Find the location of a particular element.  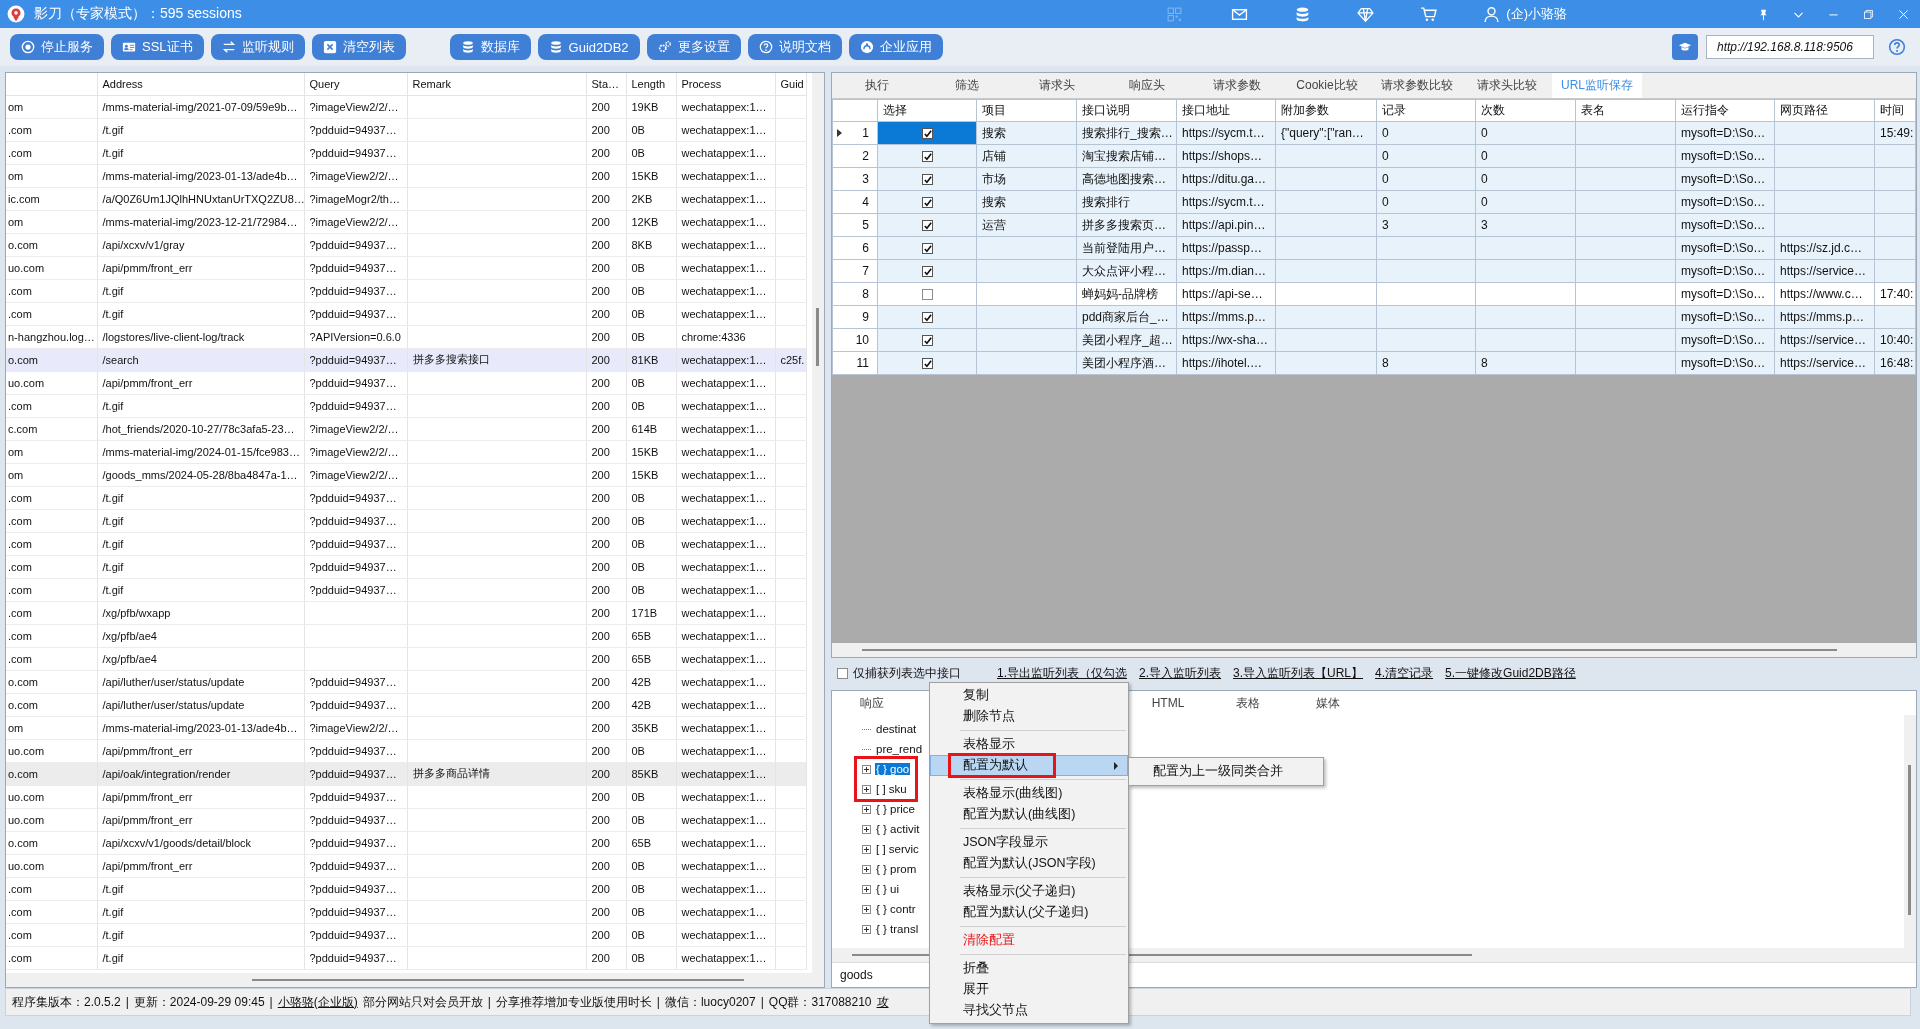

tab: 筛选 is located at coordinates (967, 85).